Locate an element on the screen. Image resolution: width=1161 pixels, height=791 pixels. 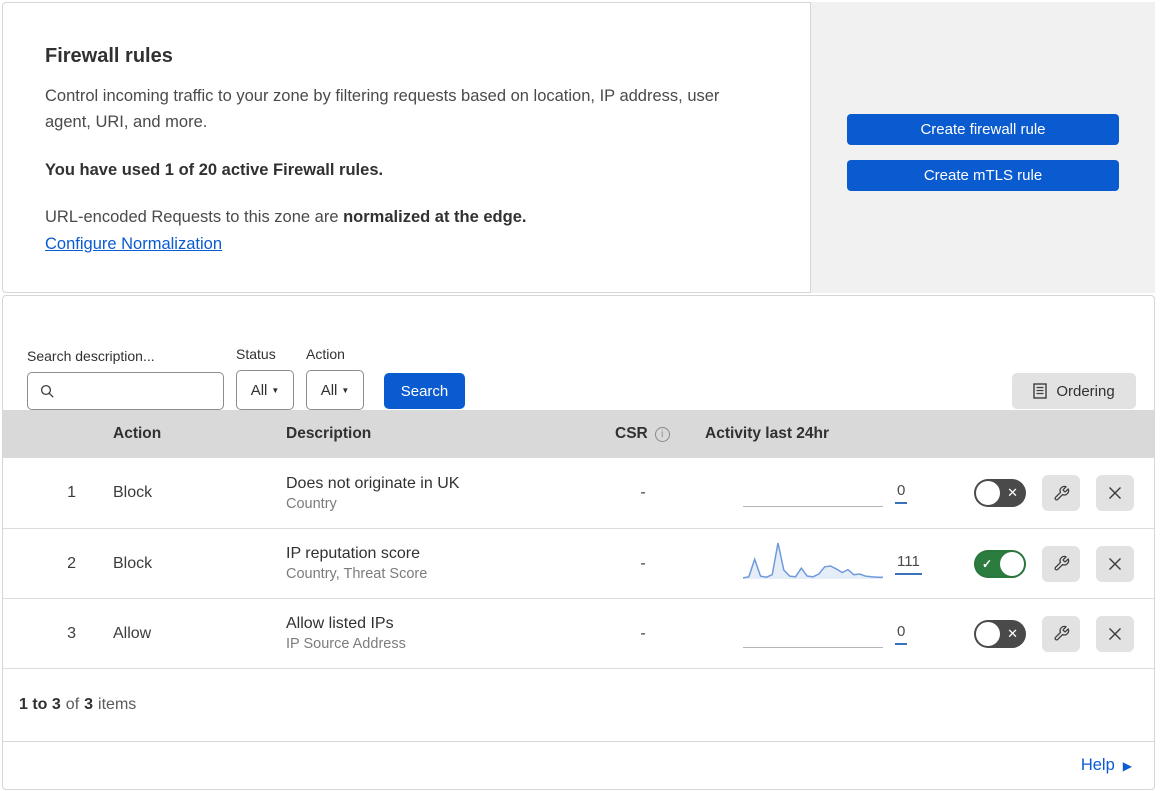
normalization-bold-text: normalized at the edge. is located at coordinates (435, 217).